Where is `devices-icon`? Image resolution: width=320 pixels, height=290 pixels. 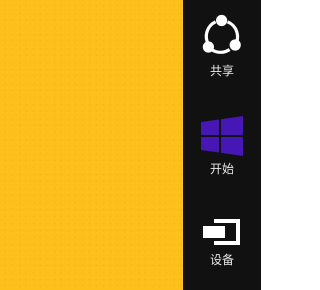 devices-icon is located at coordinates (221, 232).